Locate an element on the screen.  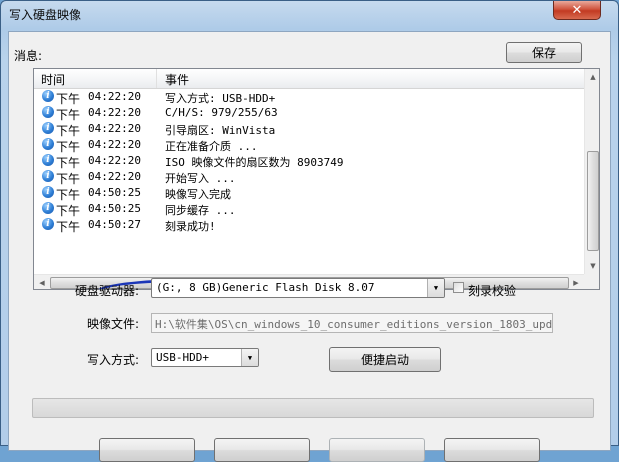
write-mode-select: USB-HDD+ ▼ is located at coordinates (205, 357).